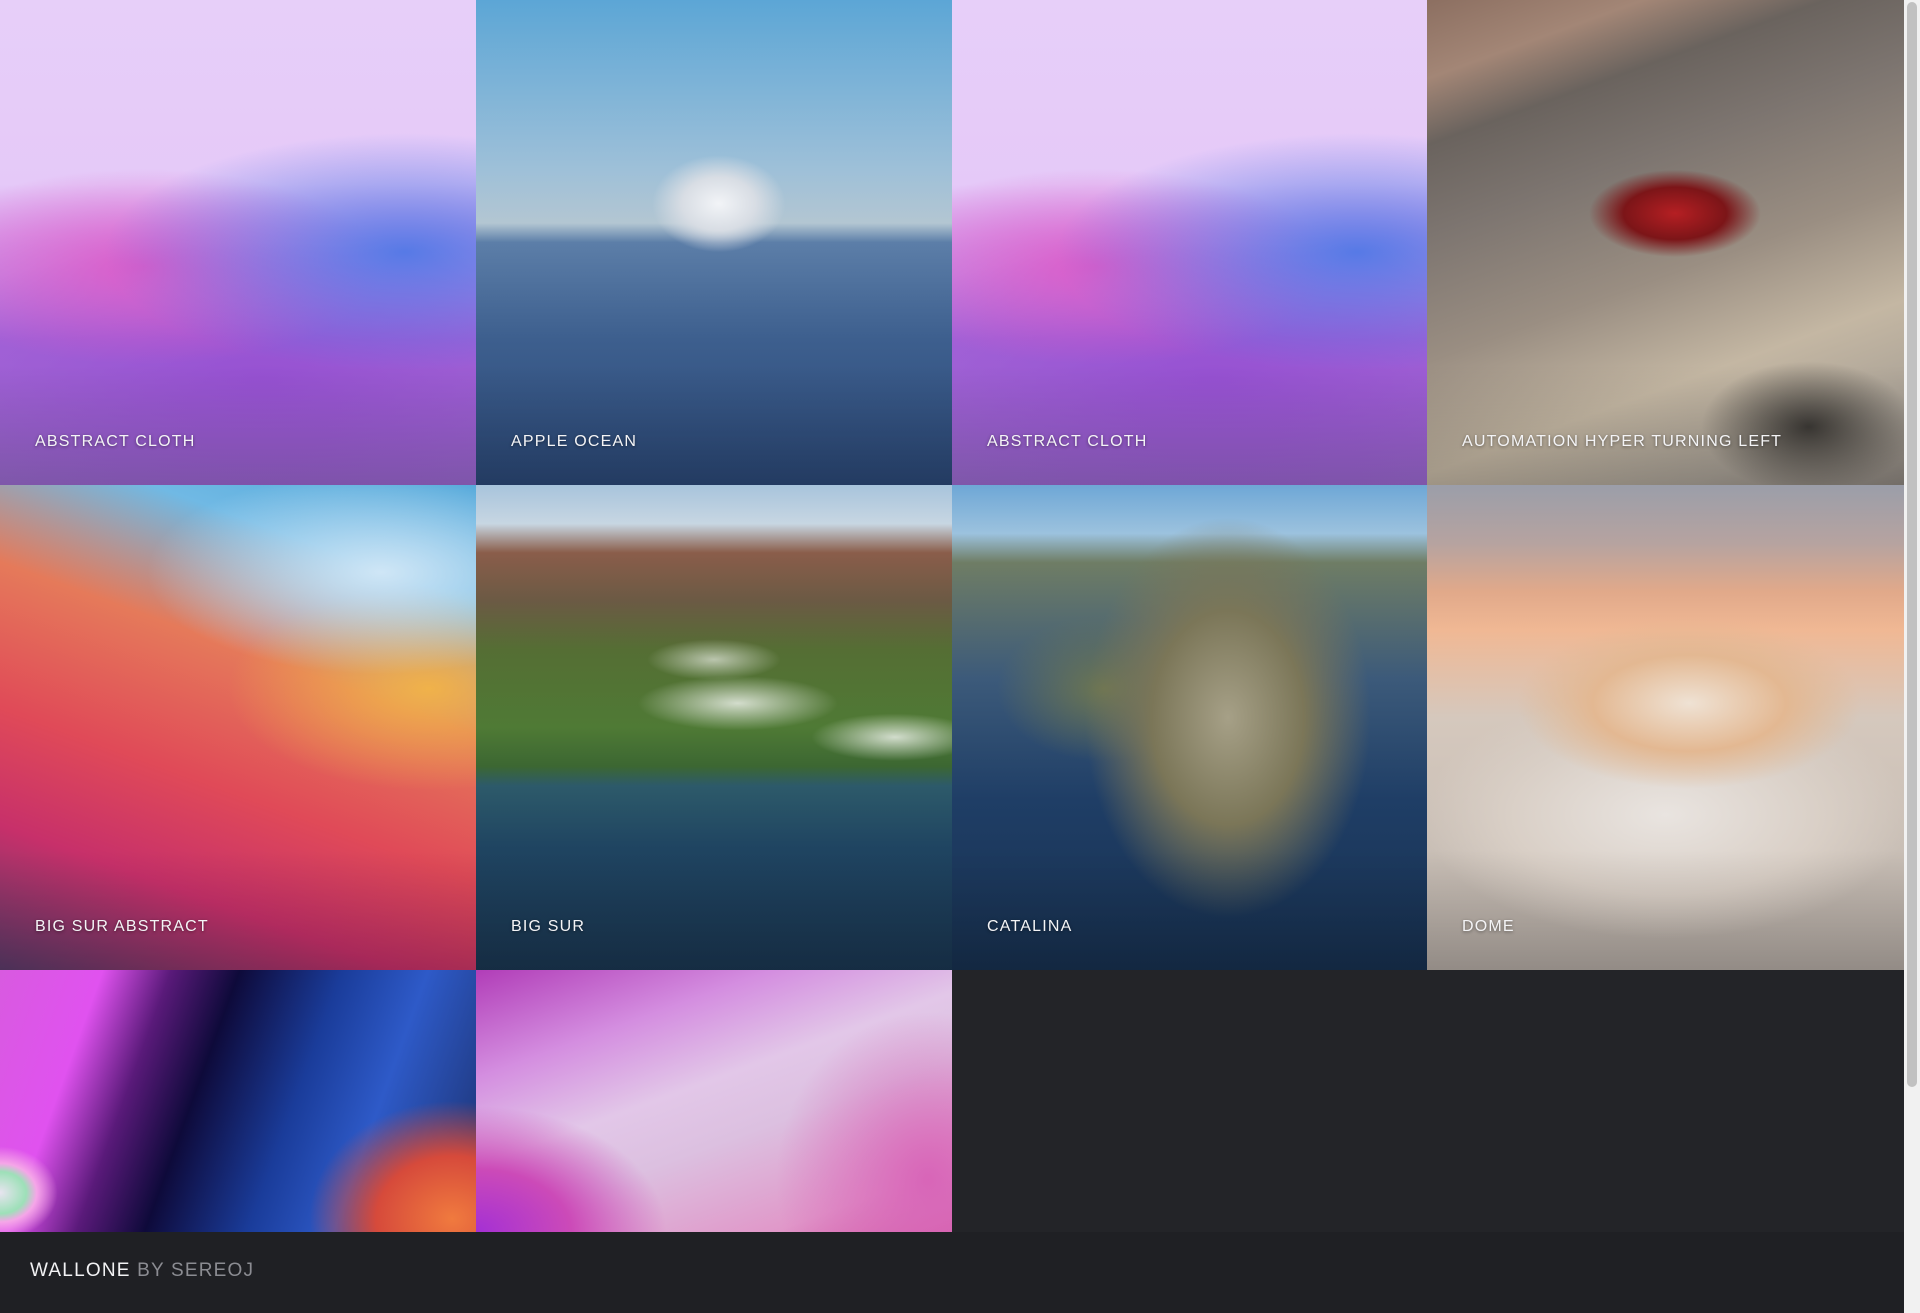 The width and height of the screenshot is (1920, 1313). Describe the element at coordinates (1622, 441) in the screenshot. I see `wallpaper-title: Automation Hyper Turning Left` at that location.